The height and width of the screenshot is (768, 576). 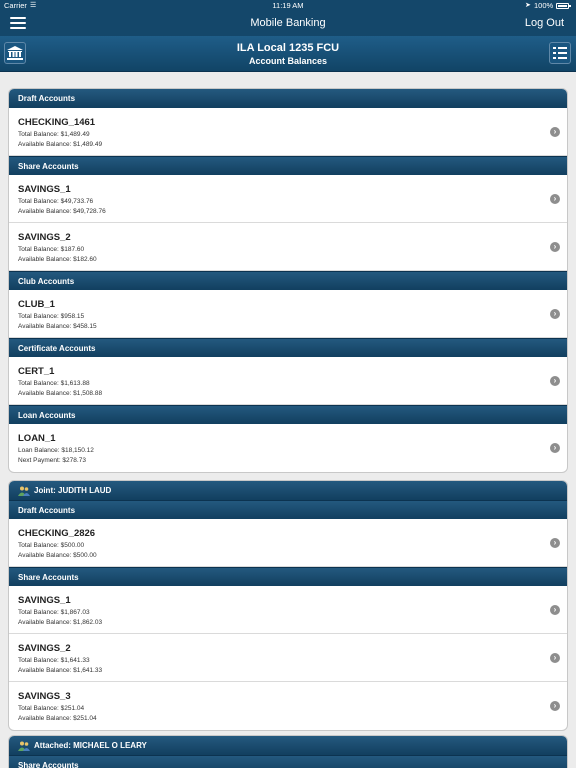 What do you see at coordinates (288, 745) in the screenshot?
I see `owner-header: Attached: MICHAEL O LEARY` at bounding box center [288, 745].